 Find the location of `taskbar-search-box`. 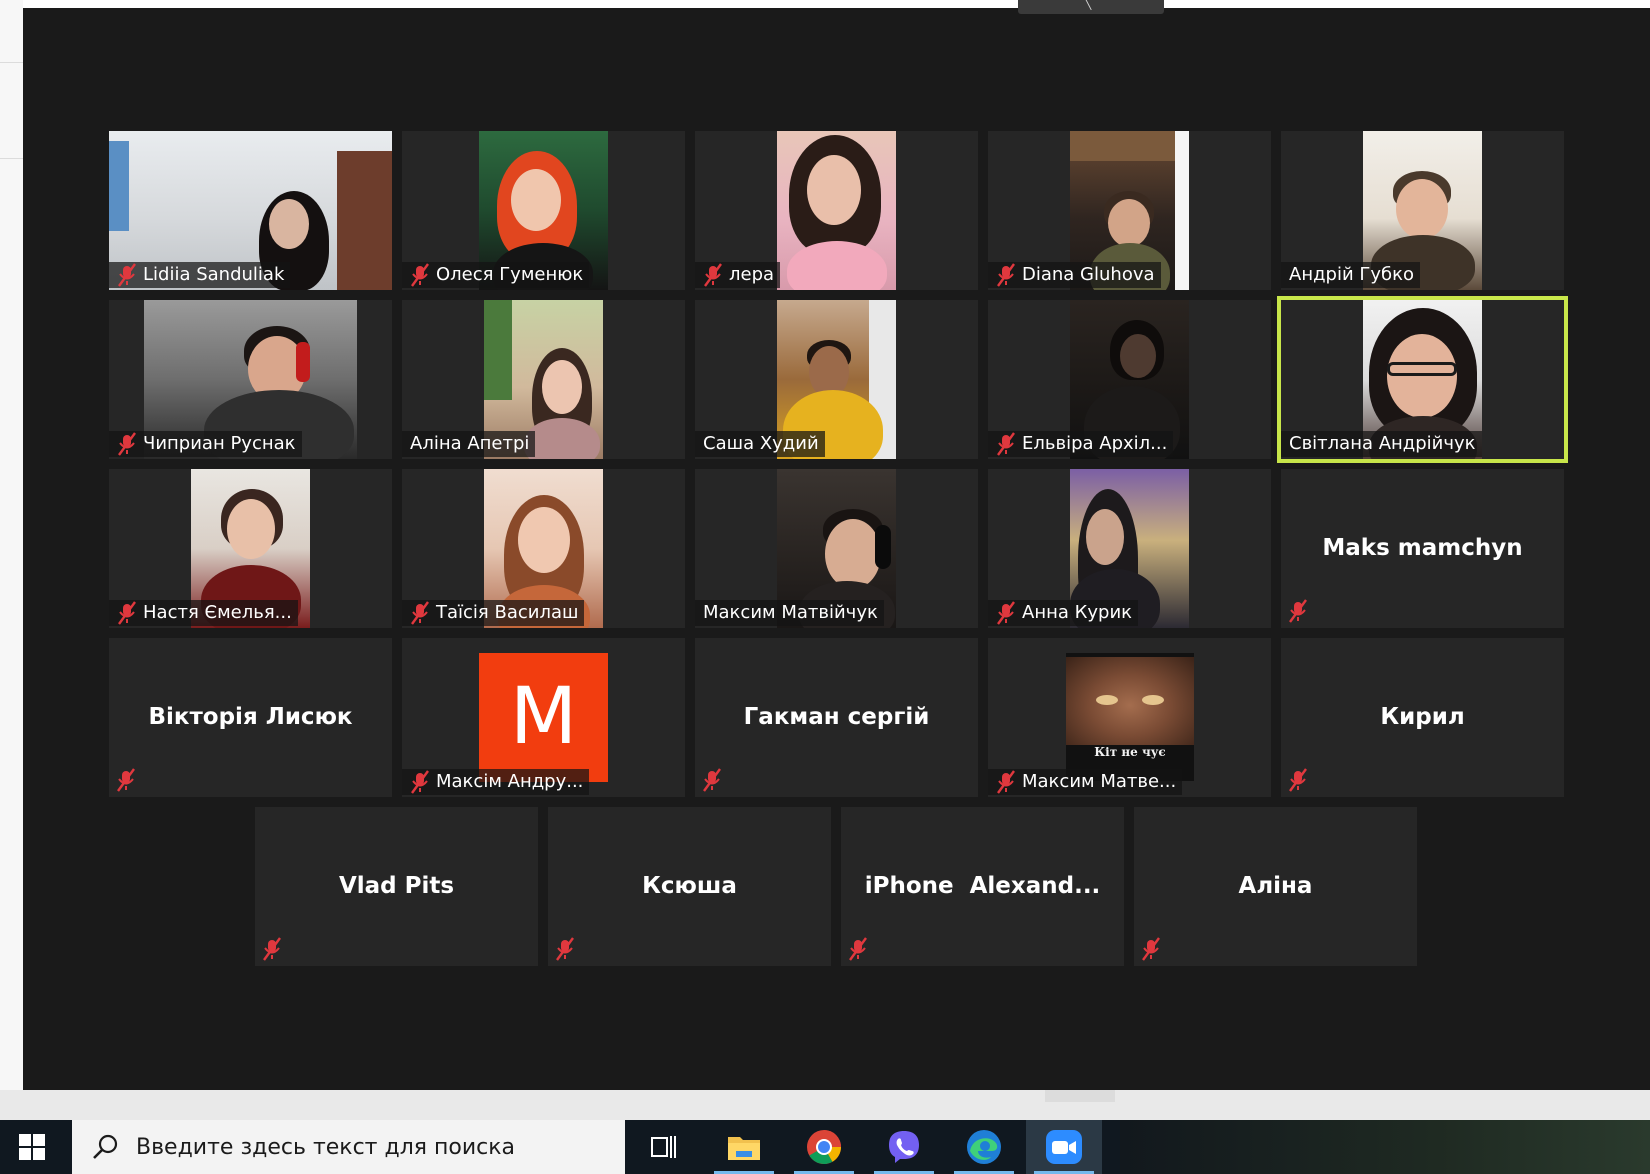

taskbar-search-box is located at coordinates (348, 1147).